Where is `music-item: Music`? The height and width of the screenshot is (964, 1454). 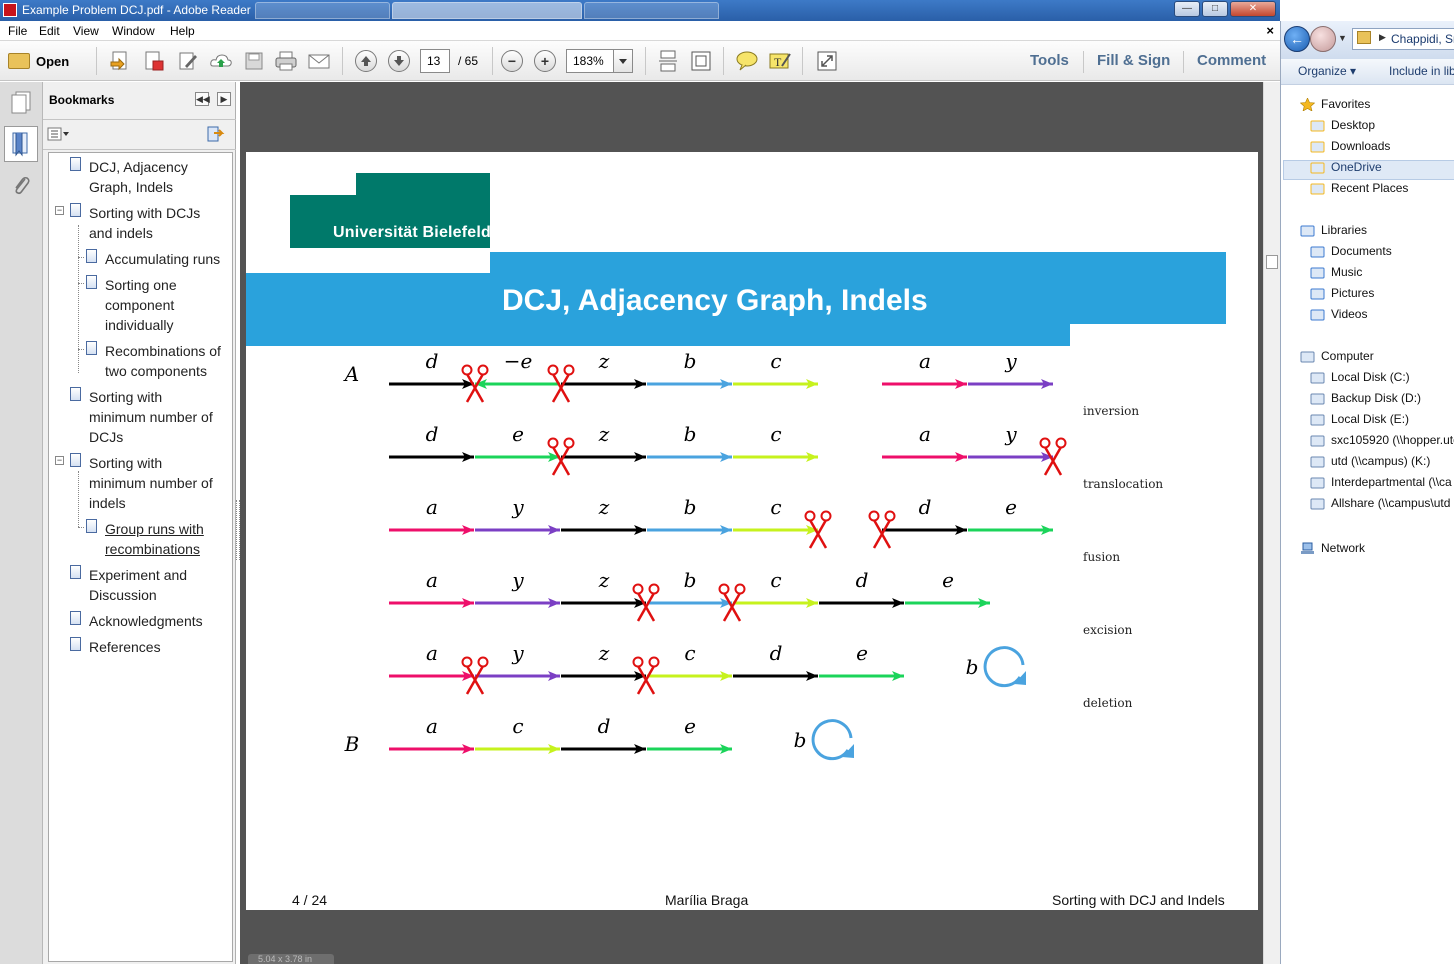
music-item: Music is located at coordinates (1346, 272).